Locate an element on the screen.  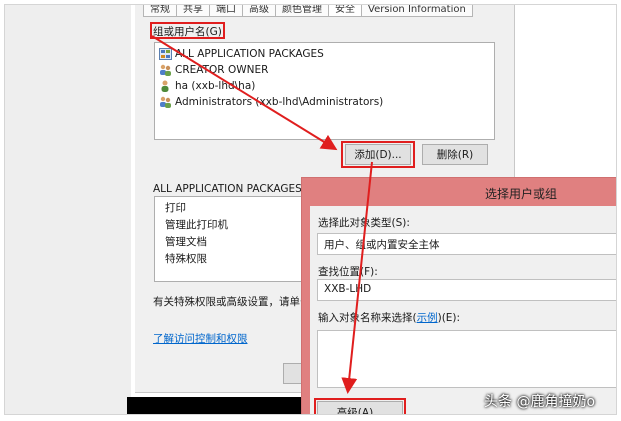
names-label-prefix: 输入对象名称来选择( is located at coordinates (367, 318).